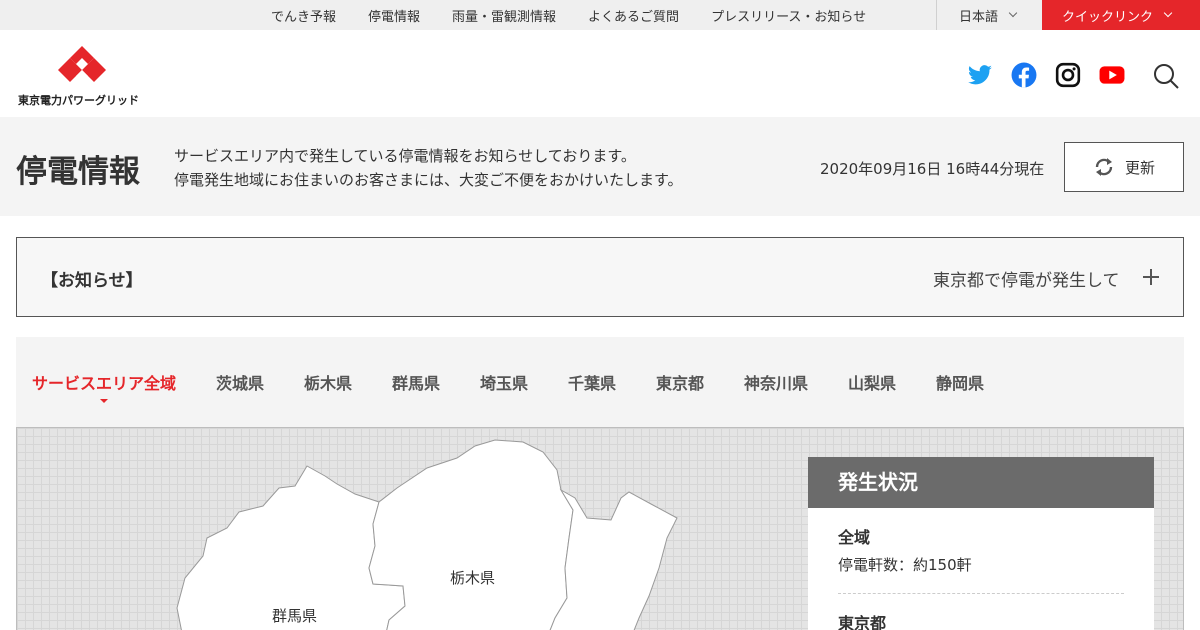 The image size is (1200, 630). Describe the element at coordinates (1068, 75) in the screenshot. I see `instagram-icon` at that location.